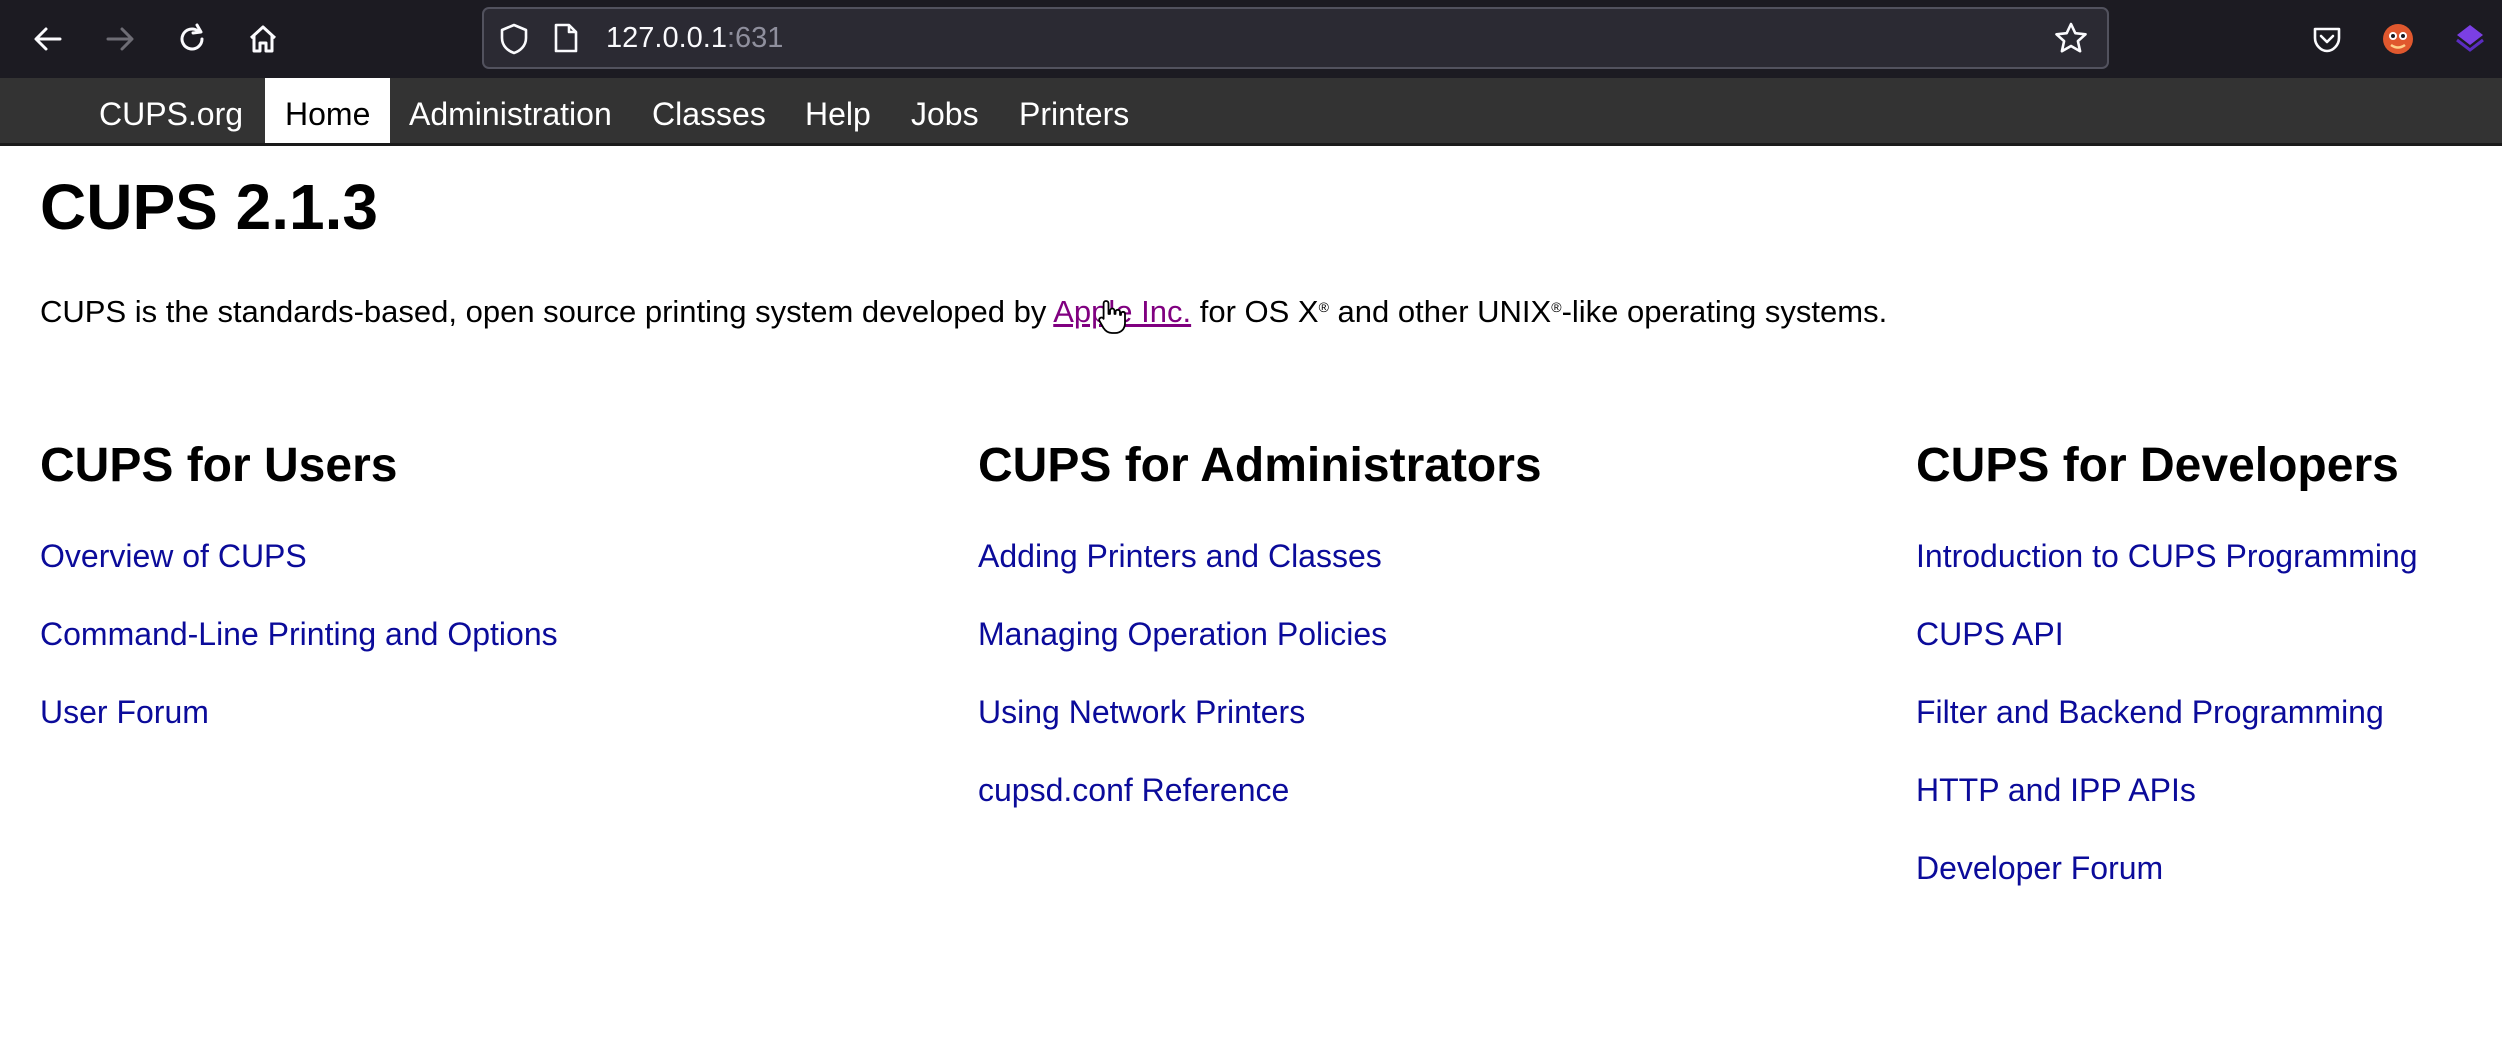 This screenshot has height=1048, width=2502. I want to click on url-bar: 127.0.0.1:631, so click(1295, 38).